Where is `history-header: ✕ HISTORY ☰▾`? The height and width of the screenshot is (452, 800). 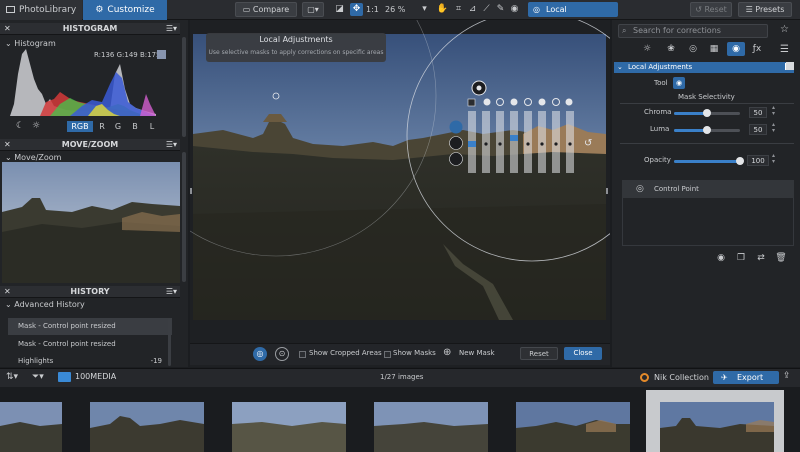 history-header: ✕ HISTORY ☰▾ is located at coordinates (90, 292).